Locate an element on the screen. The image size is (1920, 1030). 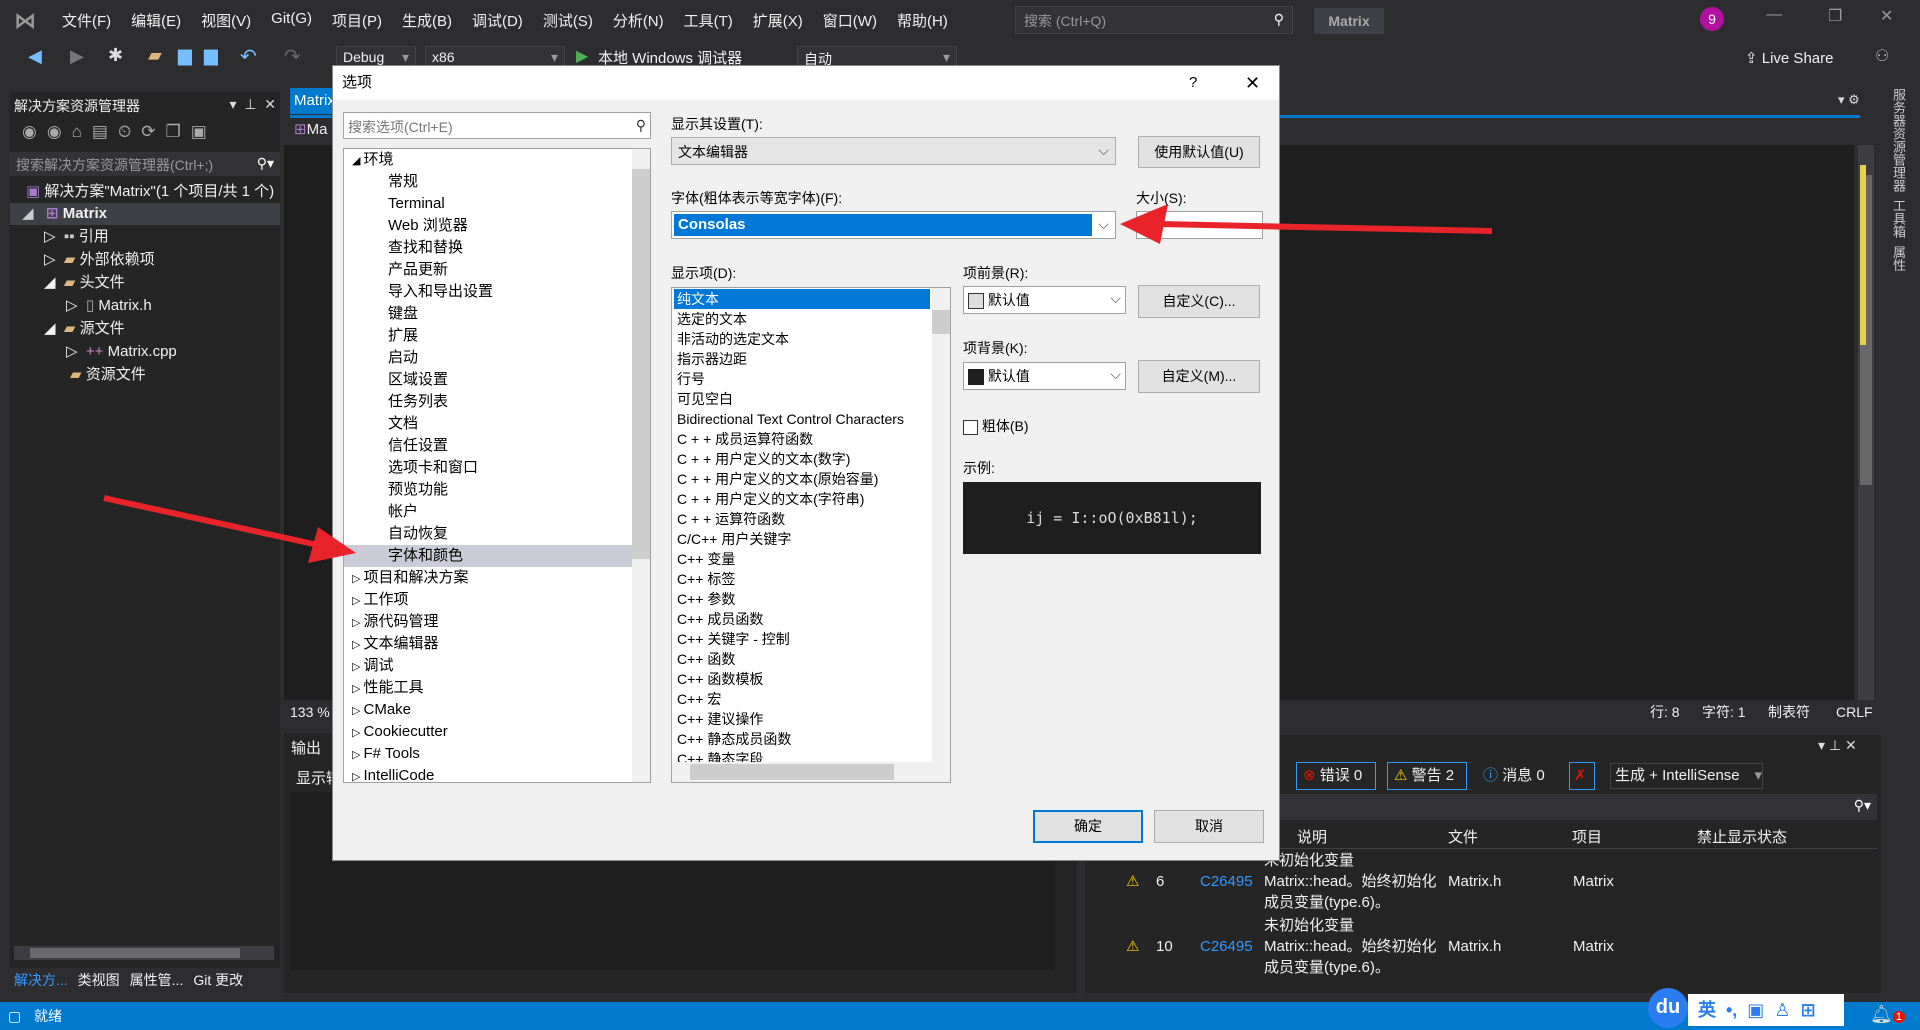
solution-explorer-toolbar: ◉◉⌂▤⏲⟳❐▣ is located at coordinates (119, 132).